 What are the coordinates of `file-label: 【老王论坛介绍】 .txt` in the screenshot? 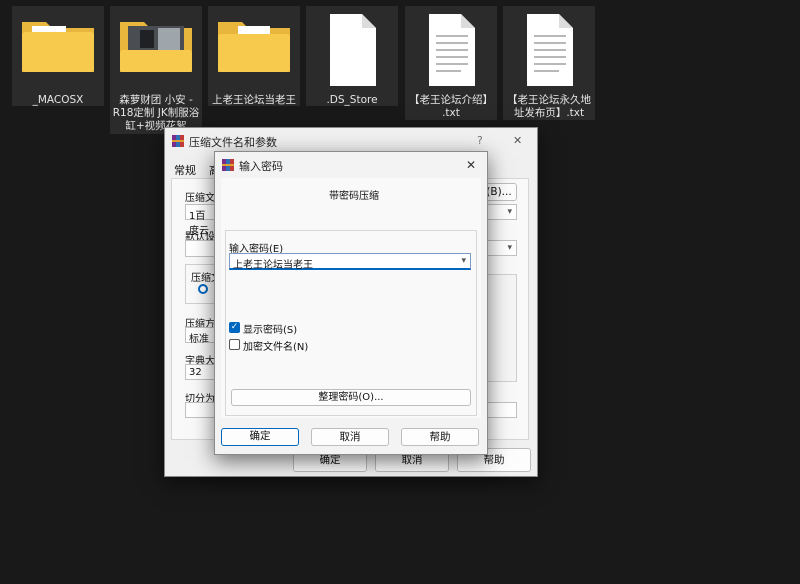 It's located at (451, 106).